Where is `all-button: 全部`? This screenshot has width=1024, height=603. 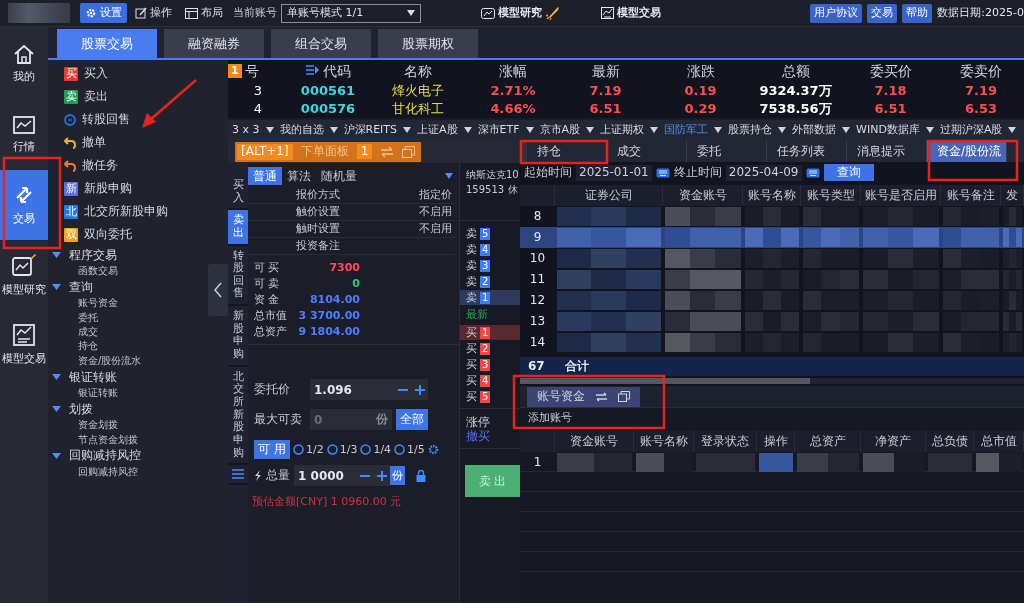 all-button: 全部 is located at coordinates (412, 419).